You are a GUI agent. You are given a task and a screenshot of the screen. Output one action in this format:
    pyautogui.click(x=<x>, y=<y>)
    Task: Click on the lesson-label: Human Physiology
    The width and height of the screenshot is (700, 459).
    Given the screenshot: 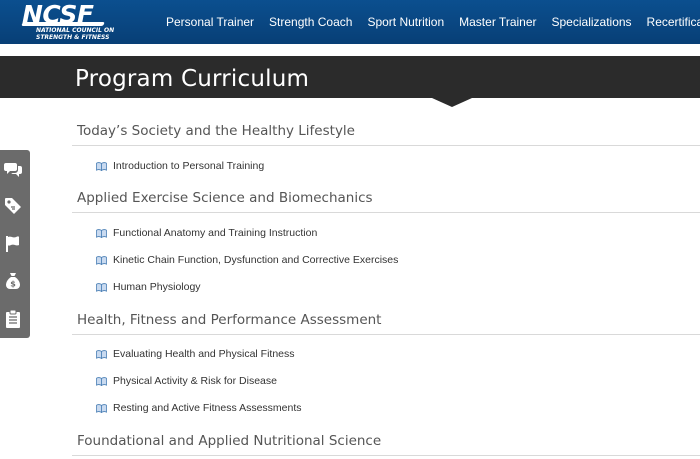 What is the action you would take?
    pyautogui.click(x=157, y=287)
    